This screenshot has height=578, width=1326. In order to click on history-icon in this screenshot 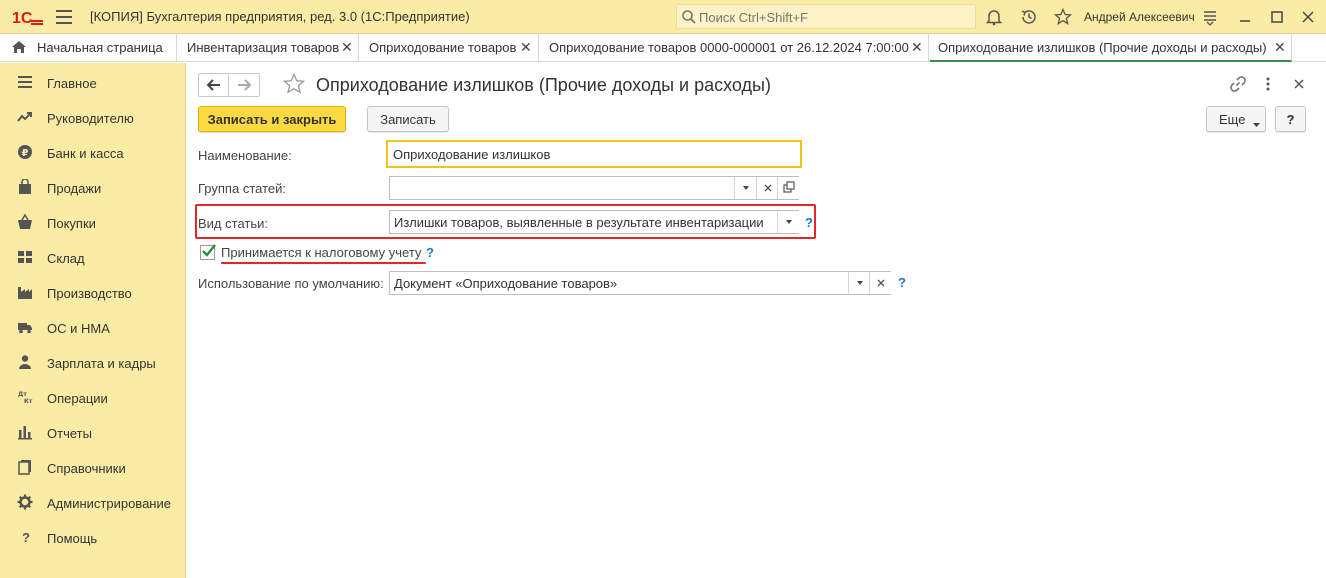, I will do `click(1029, 17)`.